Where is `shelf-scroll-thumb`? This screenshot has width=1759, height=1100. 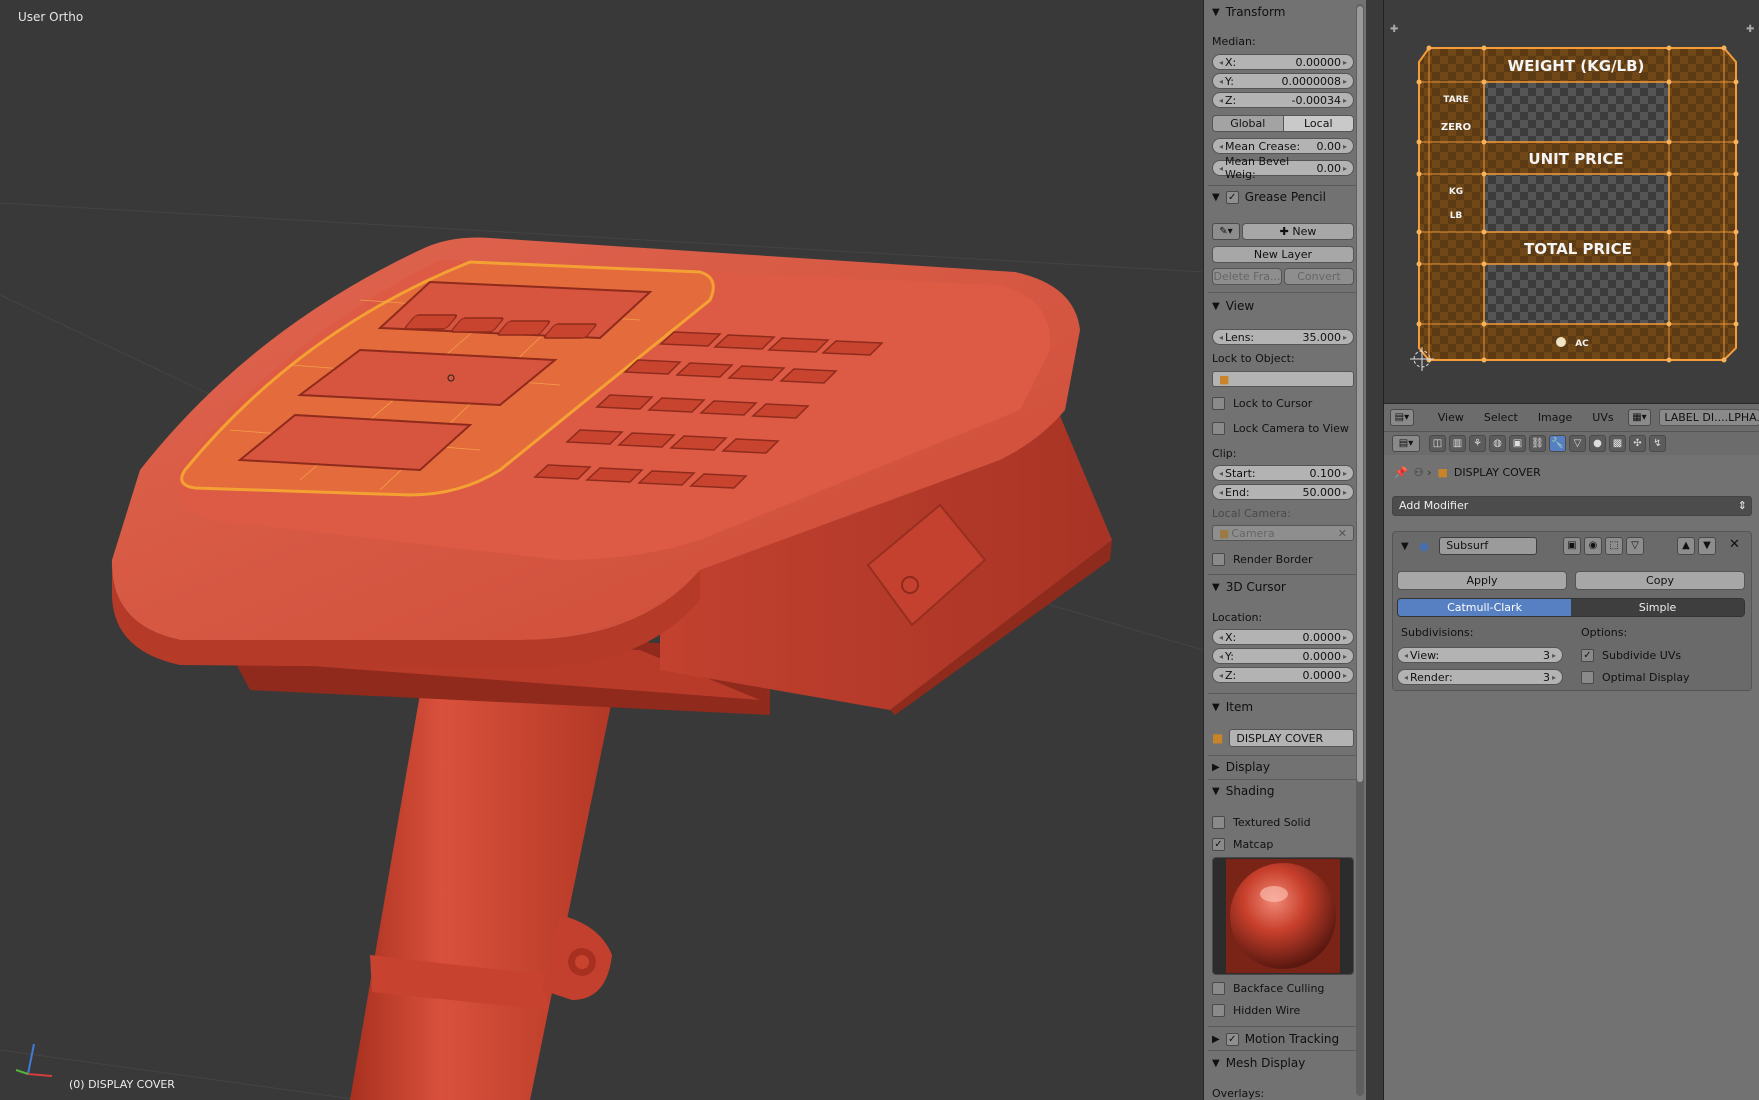
shelf-scroll-thumb is located at coordinates (1360, 394).